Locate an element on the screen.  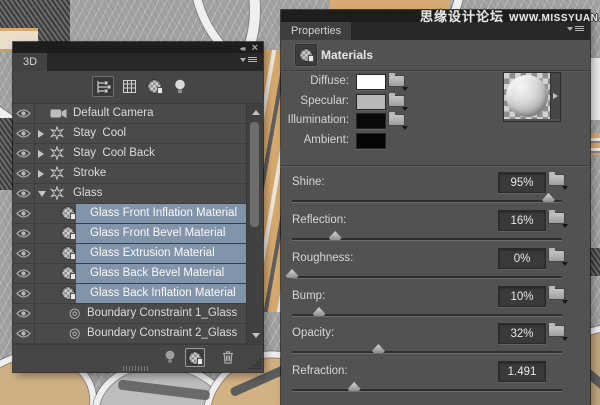
scene-row-label: Stay Cool is located at coordinates (100, 133).